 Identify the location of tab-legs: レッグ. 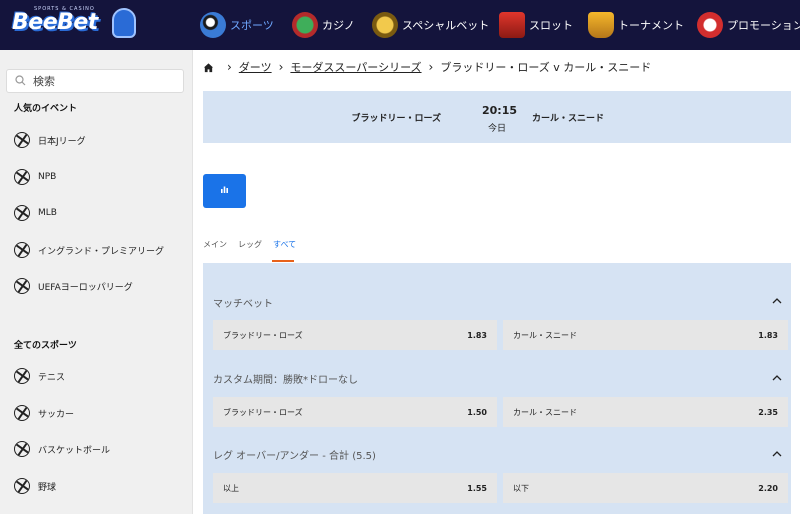
(250, 248).